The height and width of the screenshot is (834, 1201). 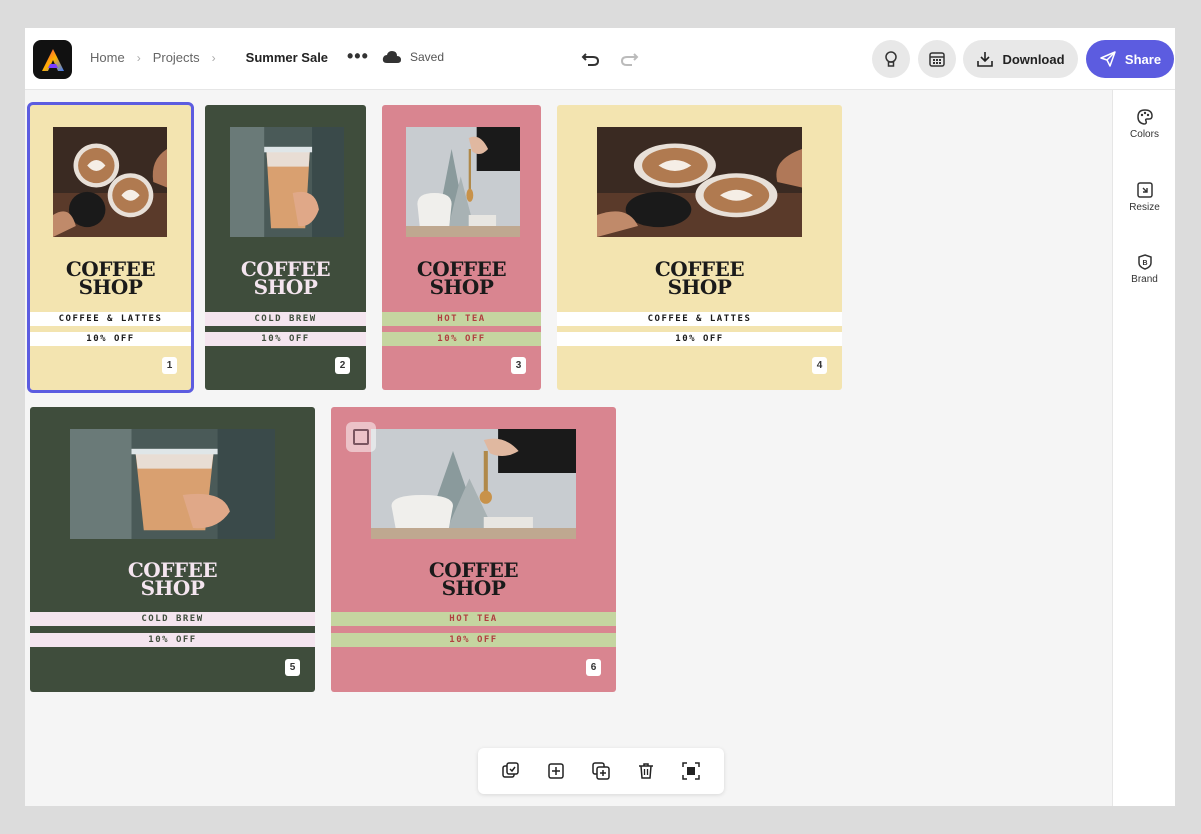 What do you see at coordinates (176, 57) in the screenshot?
I see `breadcrumb-projects: Projects` at bounding box center [176, 57].